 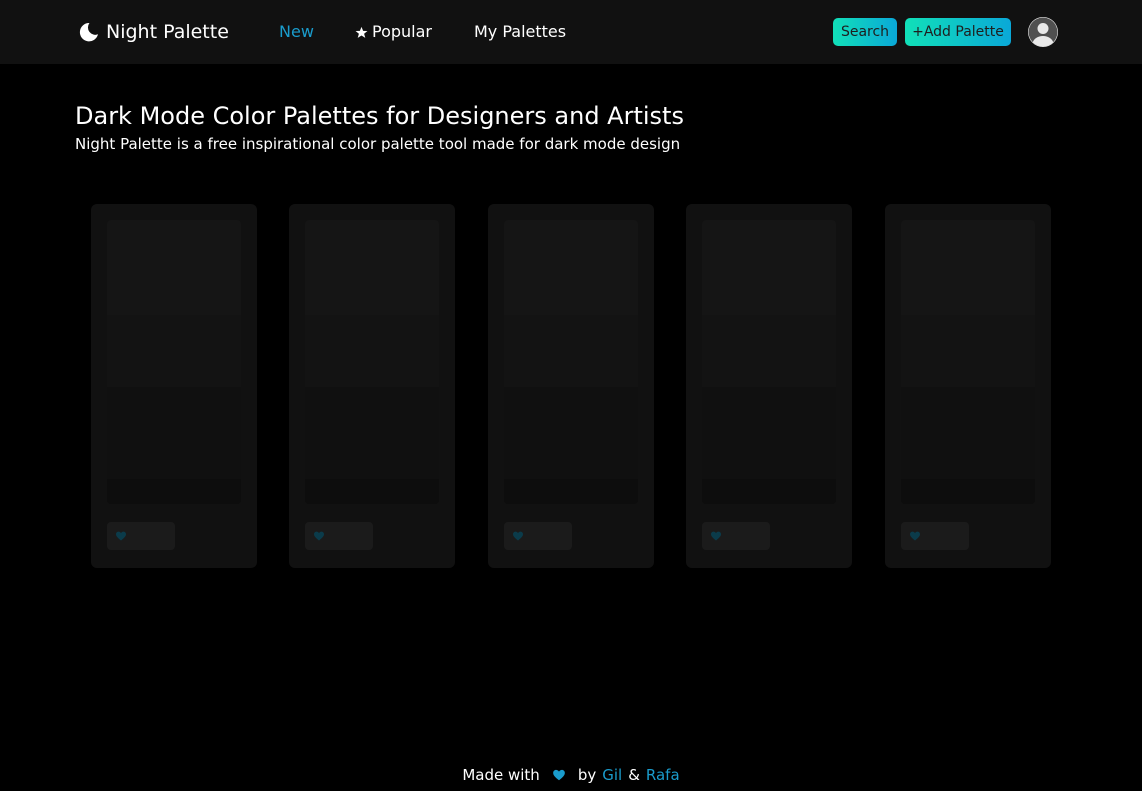 What do you see at coordinates (402, 31) in the screenshot?
I see `nav-popular-label: Popular` at bounding box center [402, 31].